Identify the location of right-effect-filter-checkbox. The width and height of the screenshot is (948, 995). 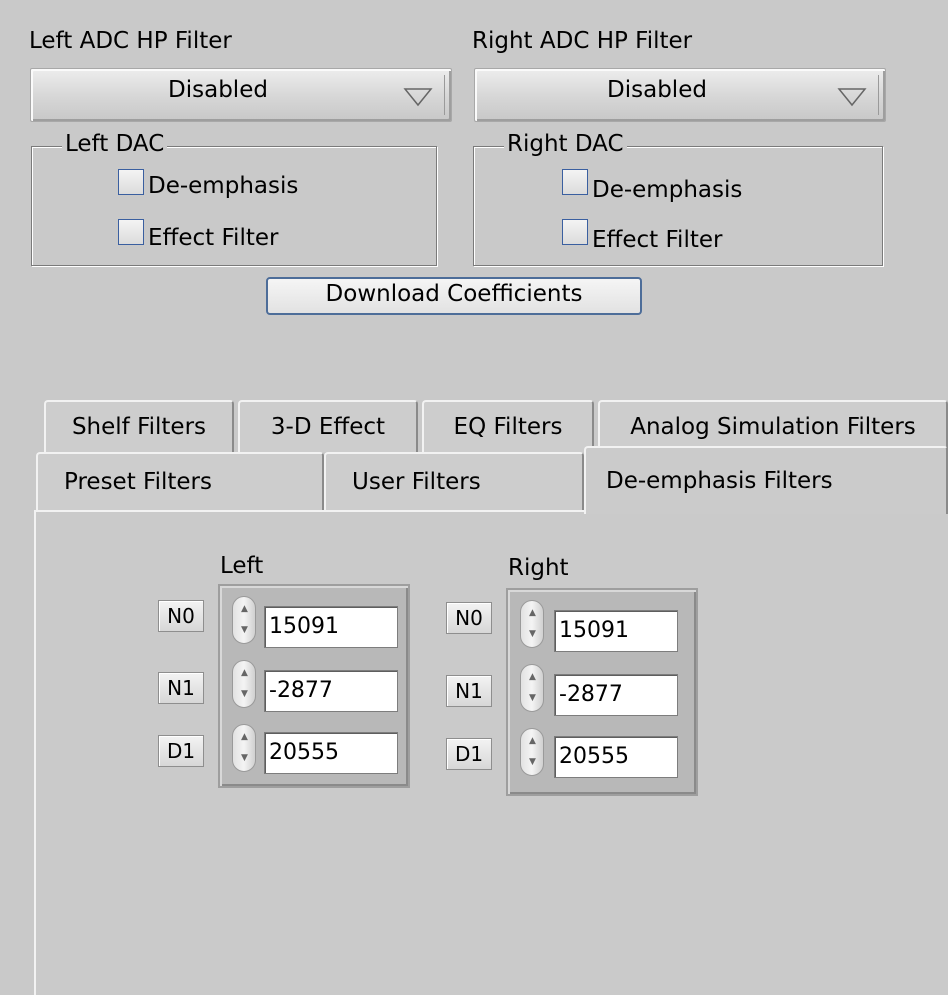
(575, 232).